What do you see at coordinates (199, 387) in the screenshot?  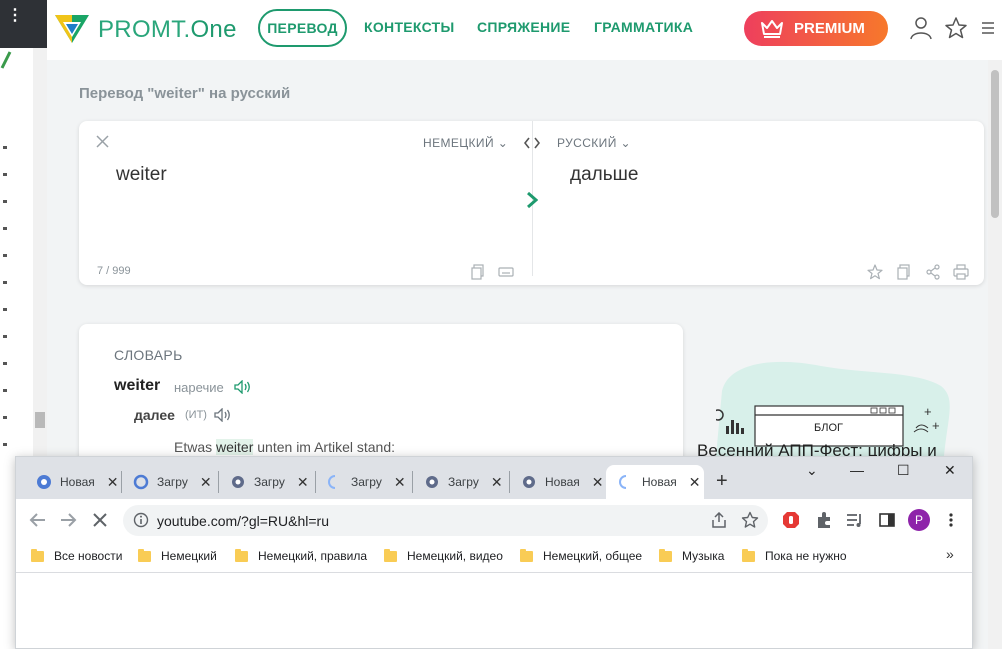 I see `part-of-speech: наречие` at bounding box center [199, 387].